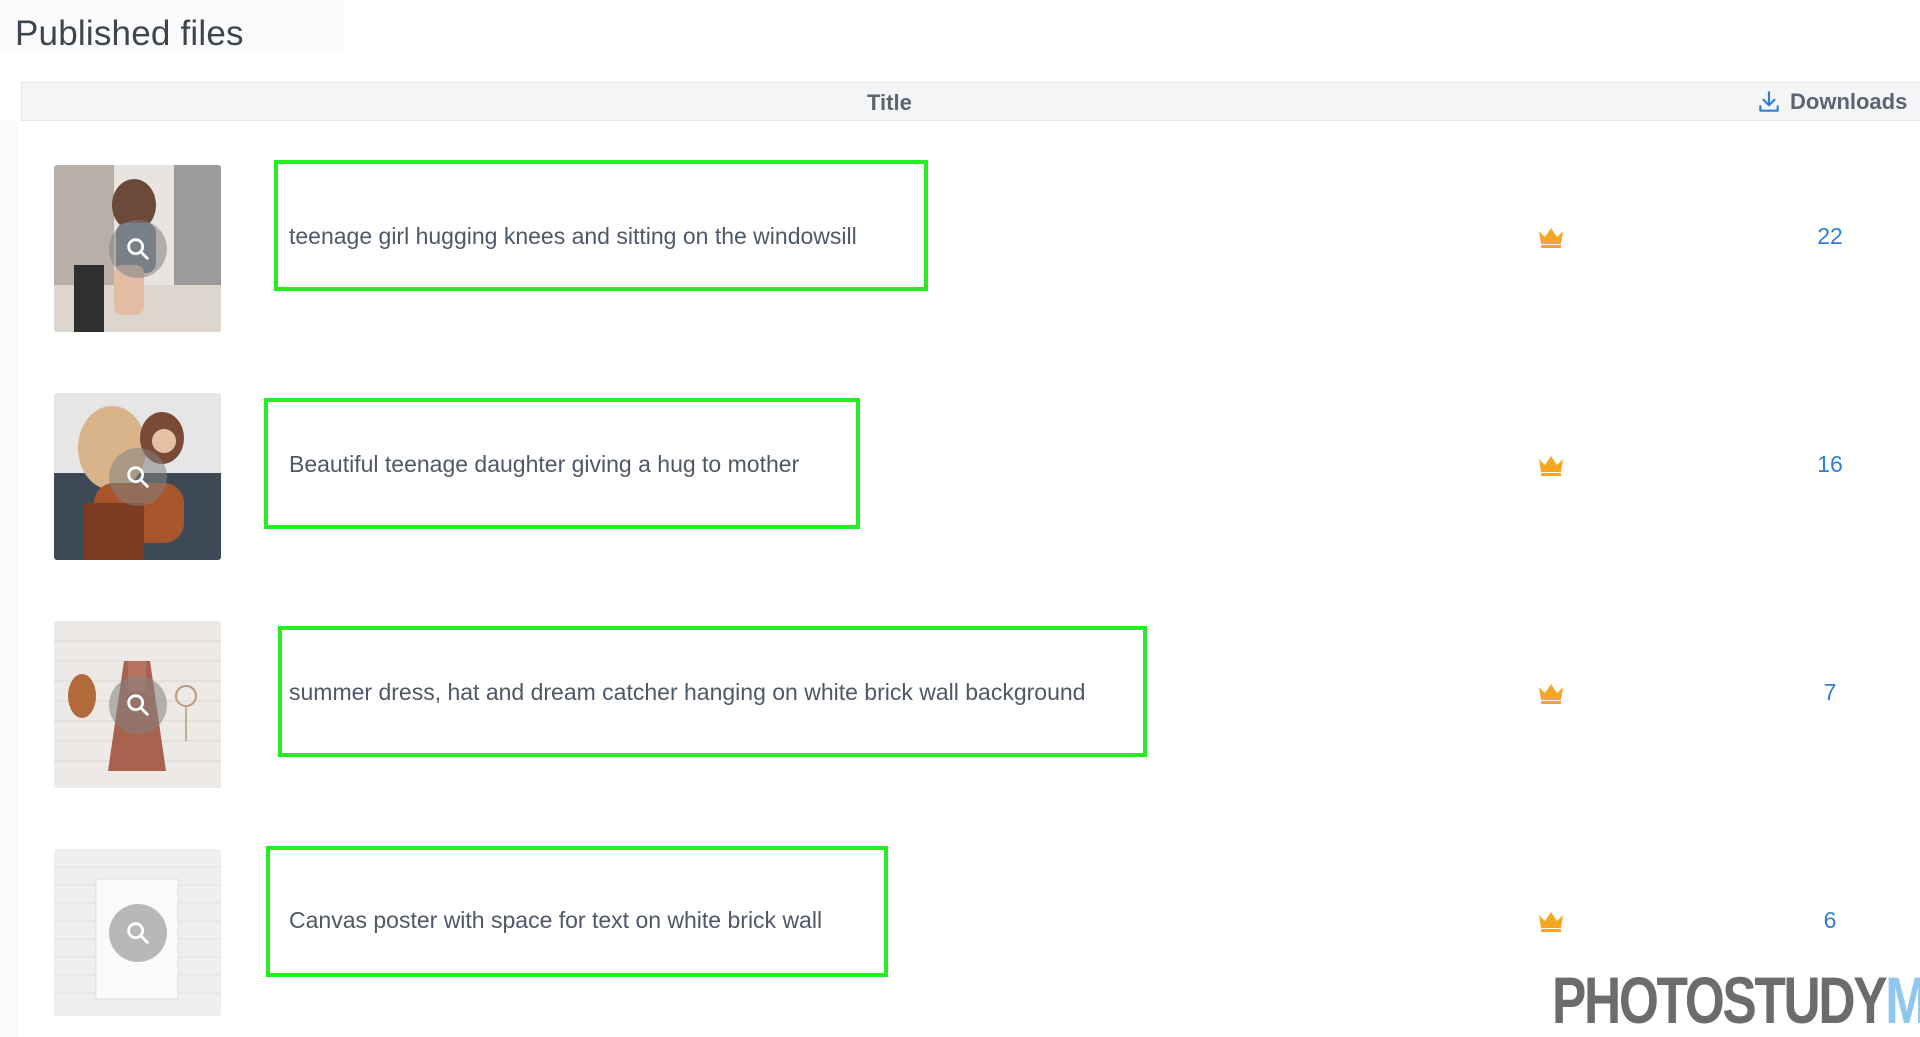 This screenshot has height=1037, width=1920. What do you see at coordinates (1902, 1000) in the screenshot?
I see `watermark-accent: ME` at bounding box center [1902, 1000].